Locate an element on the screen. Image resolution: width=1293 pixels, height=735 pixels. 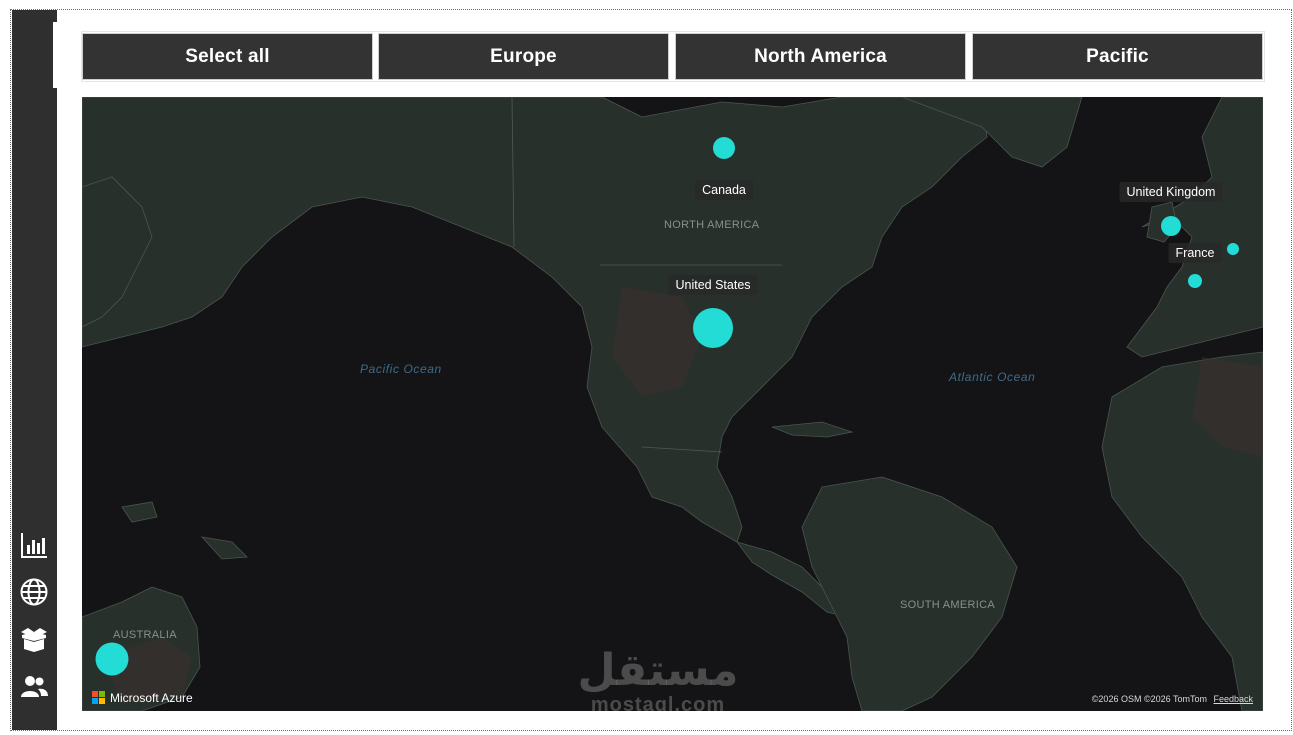
sidebar-active-indicator is located at coordinates (55, 55).